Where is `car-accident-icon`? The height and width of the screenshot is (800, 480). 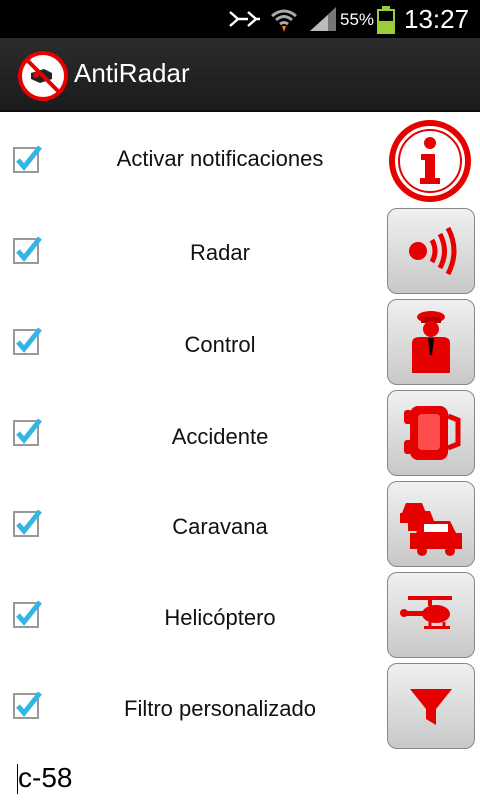 car-accident-icon is located at coordinates (432, 433).